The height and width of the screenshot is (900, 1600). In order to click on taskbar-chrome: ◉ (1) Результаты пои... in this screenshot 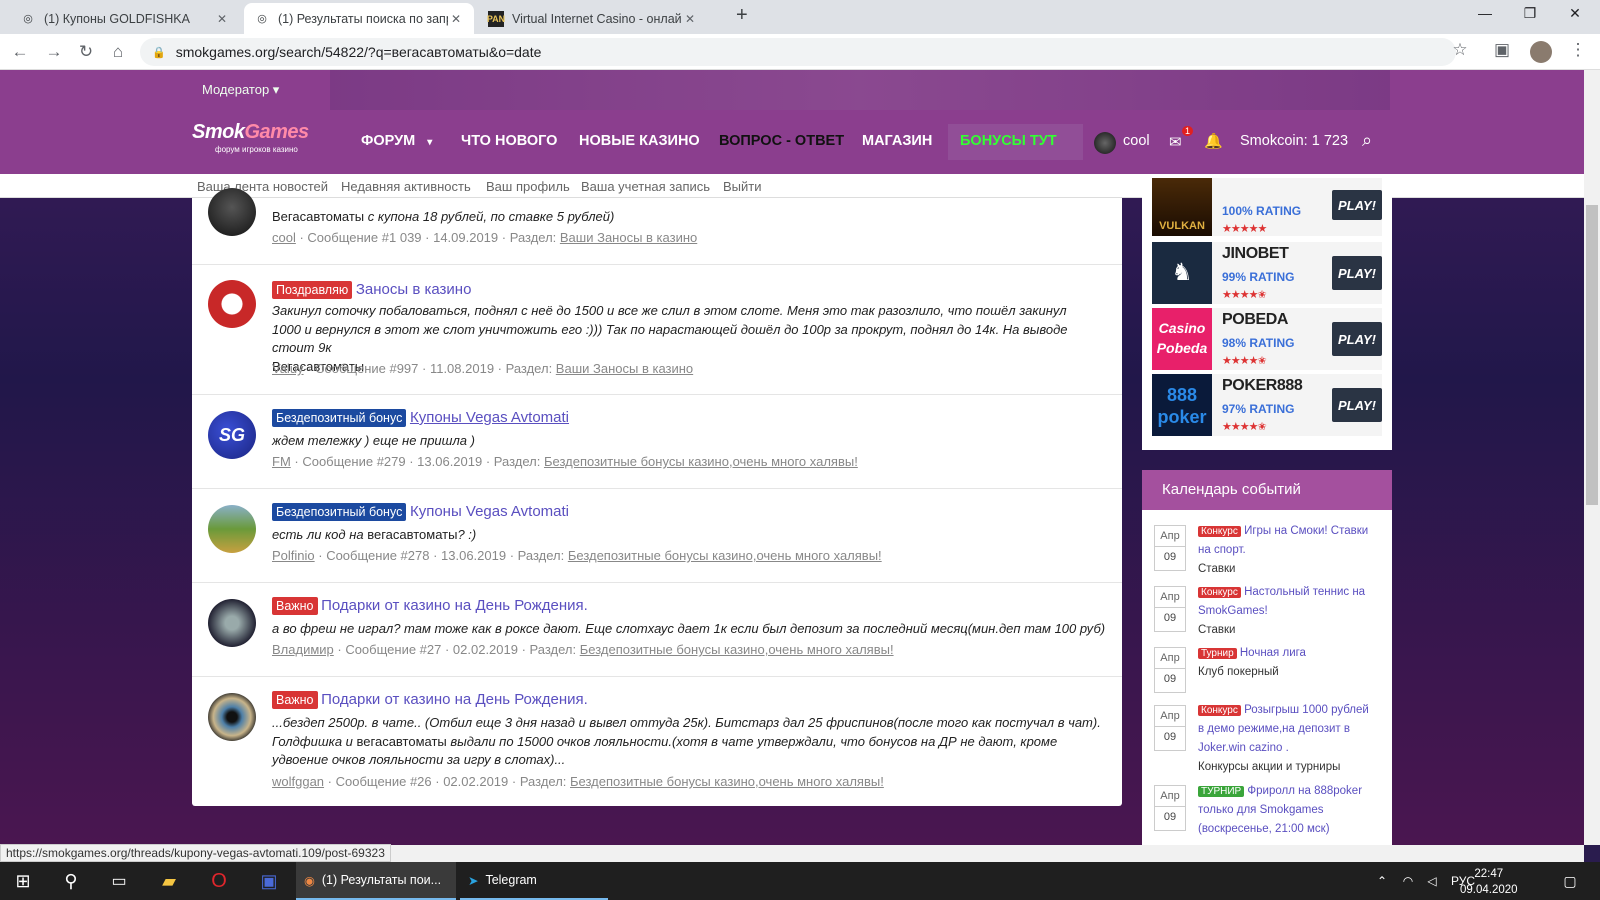, I will do `click(376, 881)`.